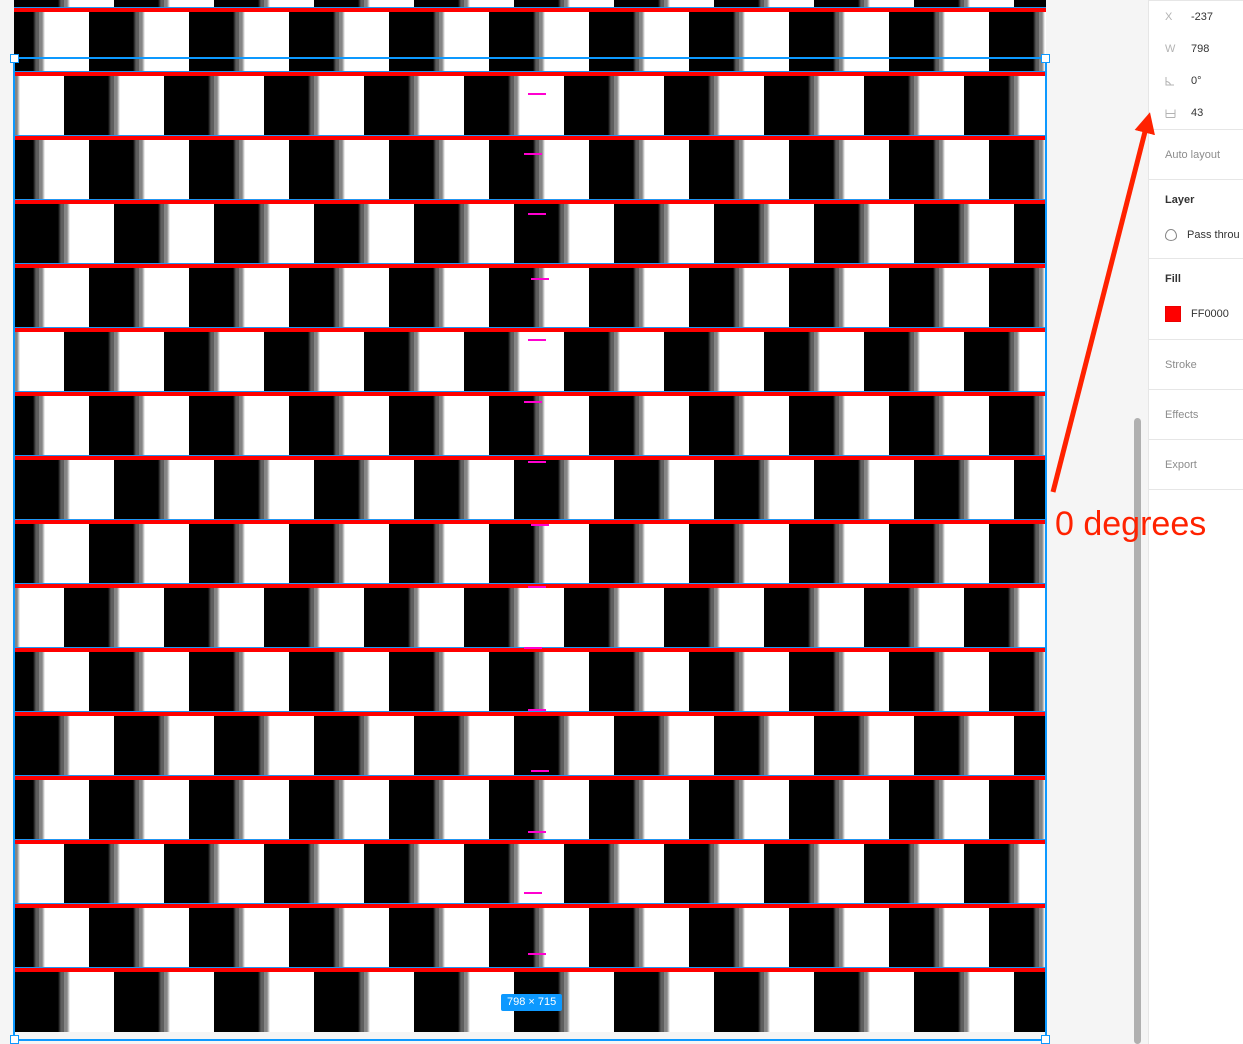  I want to click on canvas-vertical-scrollbar, so click(1137, 731).